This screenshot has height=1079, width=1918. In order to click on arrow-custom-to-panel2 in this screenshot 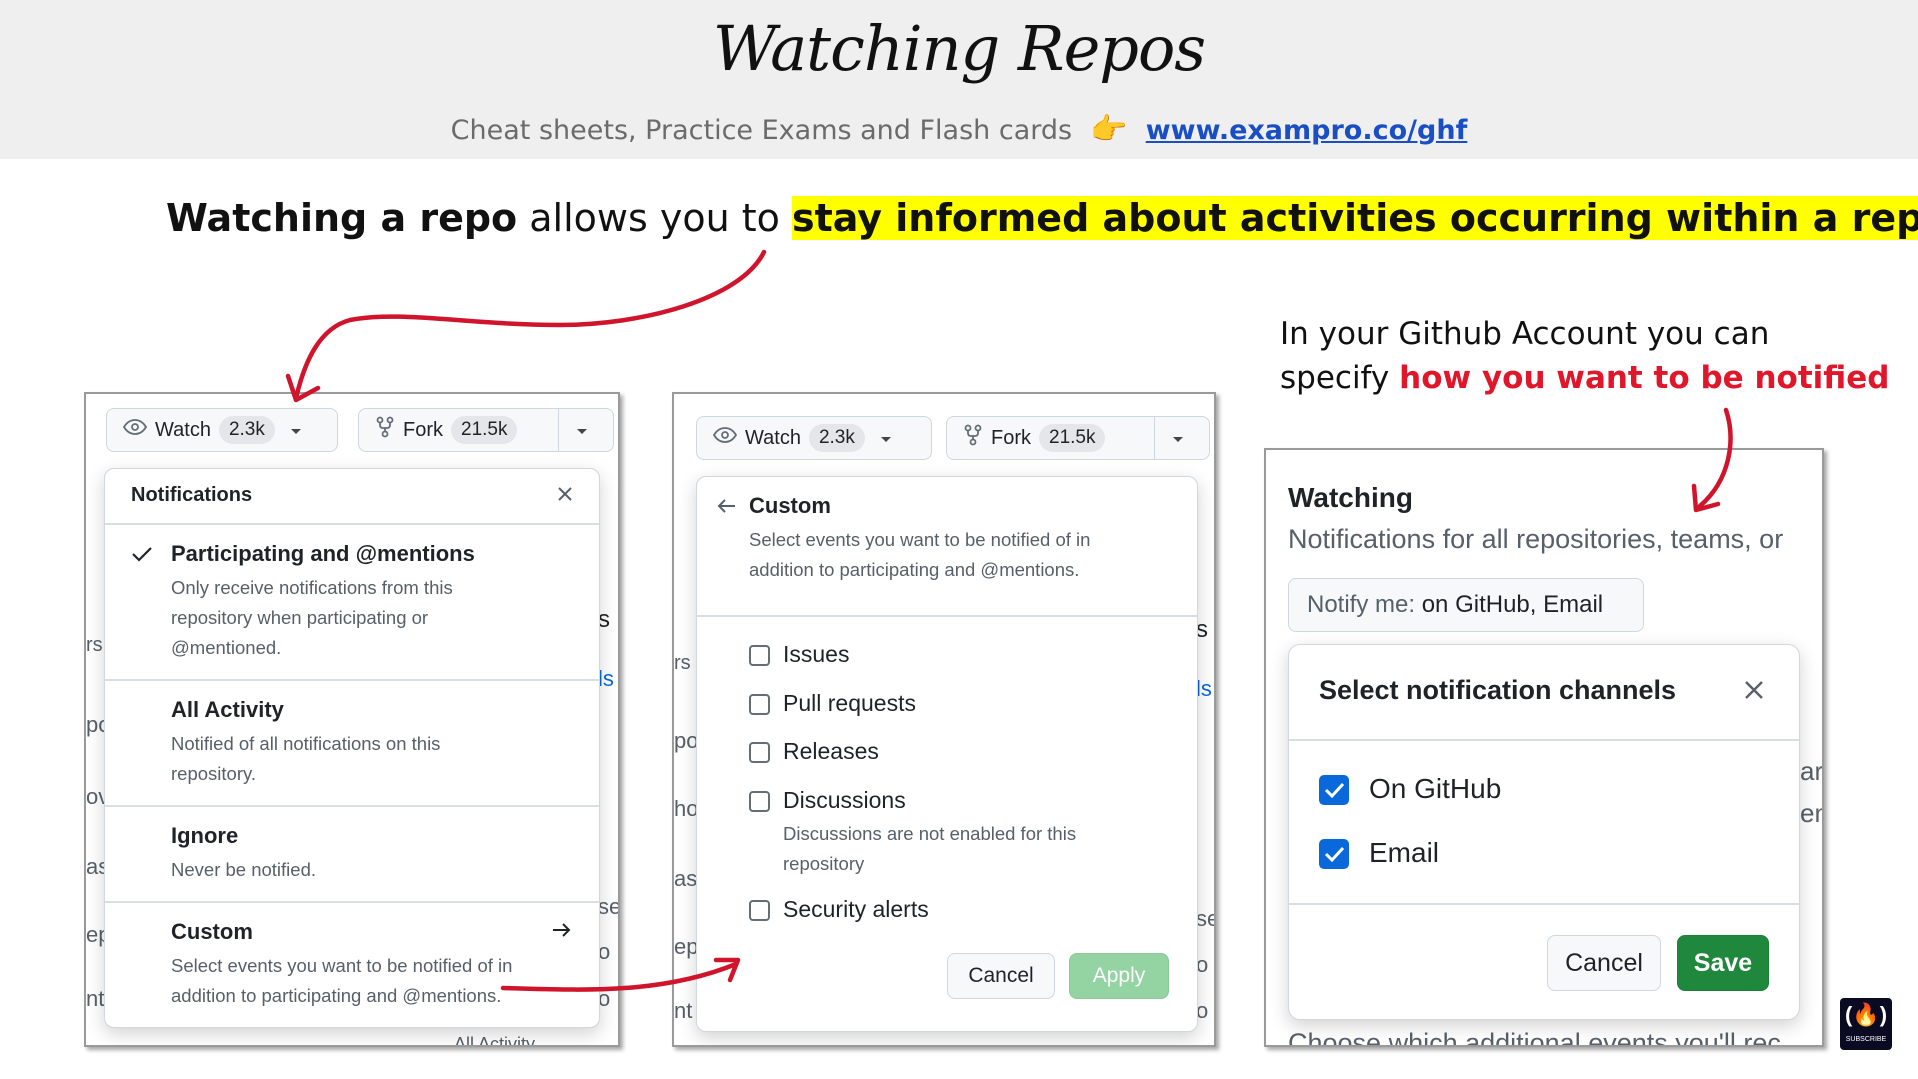, I will do `click(619, 976)`.